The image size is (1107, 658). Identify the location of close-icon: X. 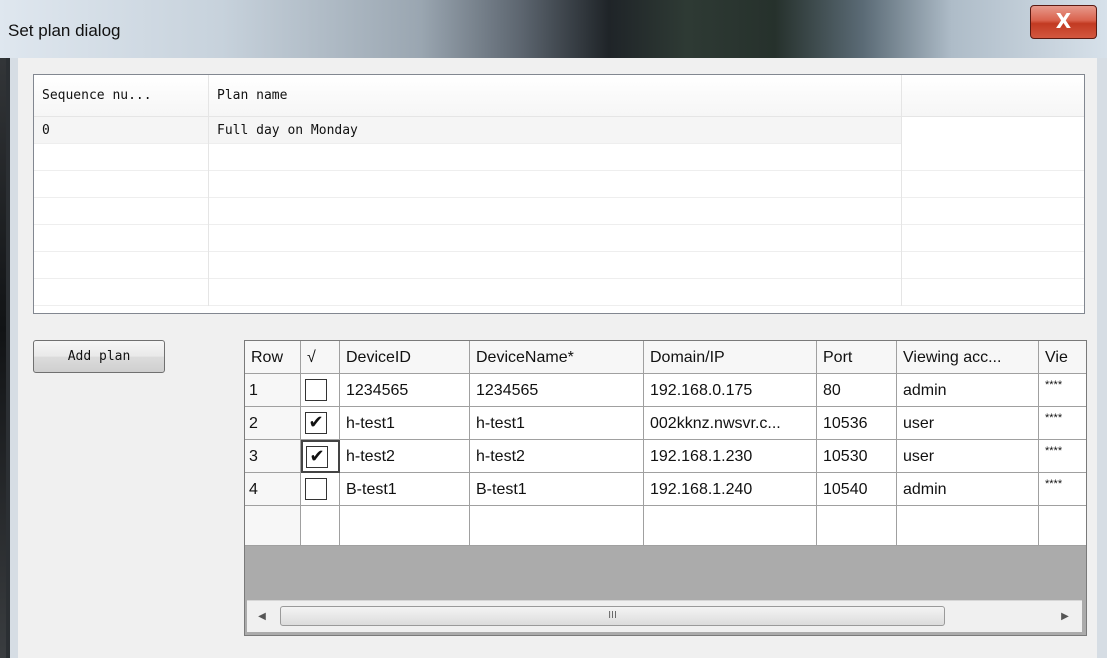
(1063, 21).